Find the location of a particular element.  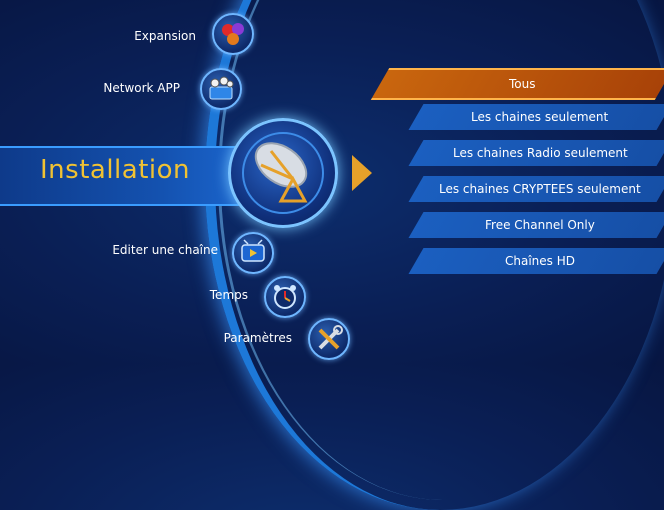

submenu-option-cryptees: Les chaines CRYPTEES seulement is located at coordinates (536, 189).